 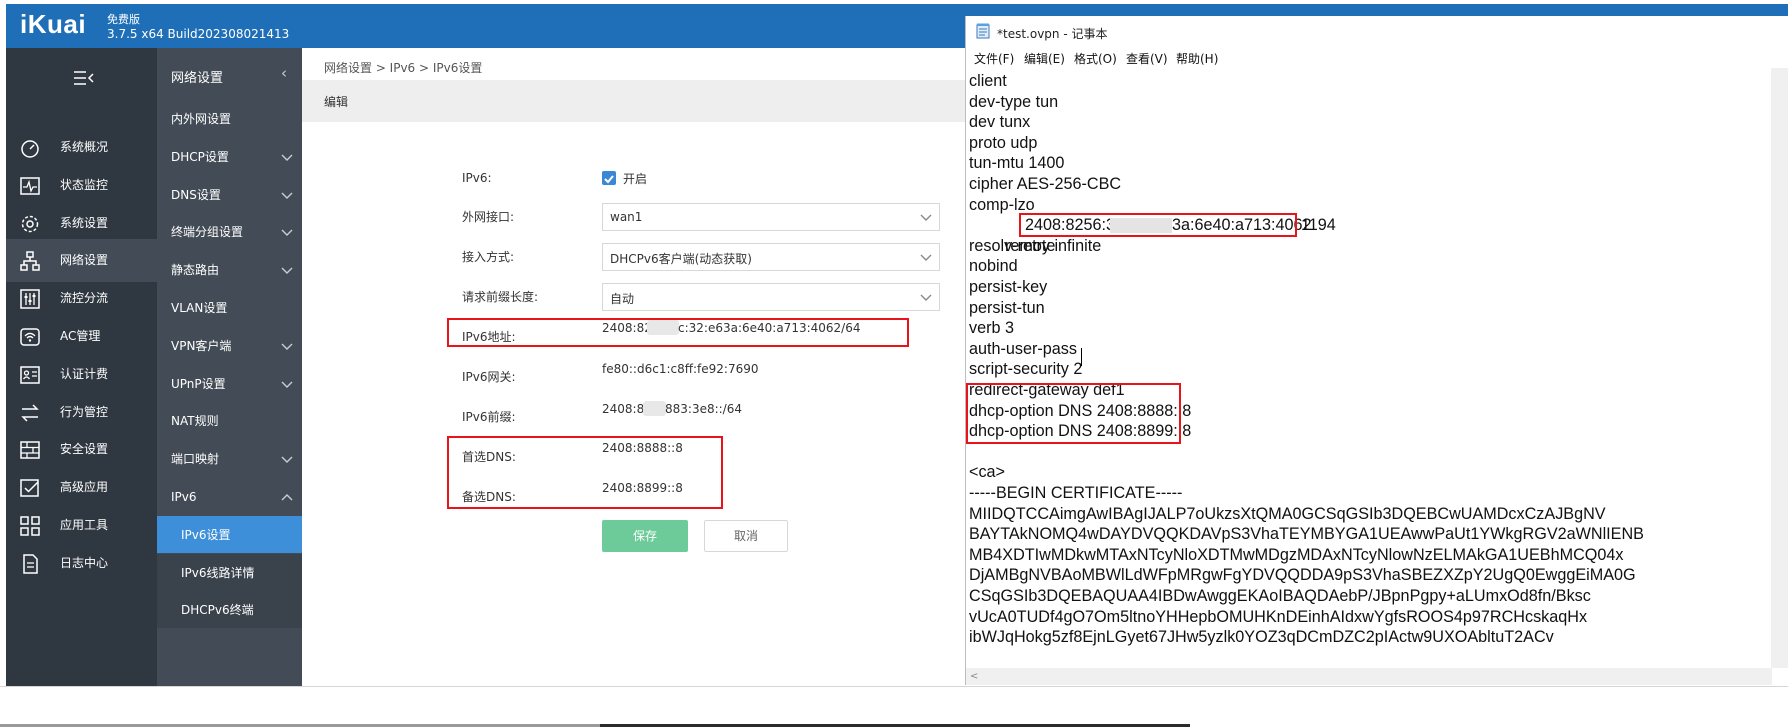 What do you see at coordinates (488, 217) in the screenshot?
I see `wan-interface-label: 外网接口:` at bounding box center [488, 217].